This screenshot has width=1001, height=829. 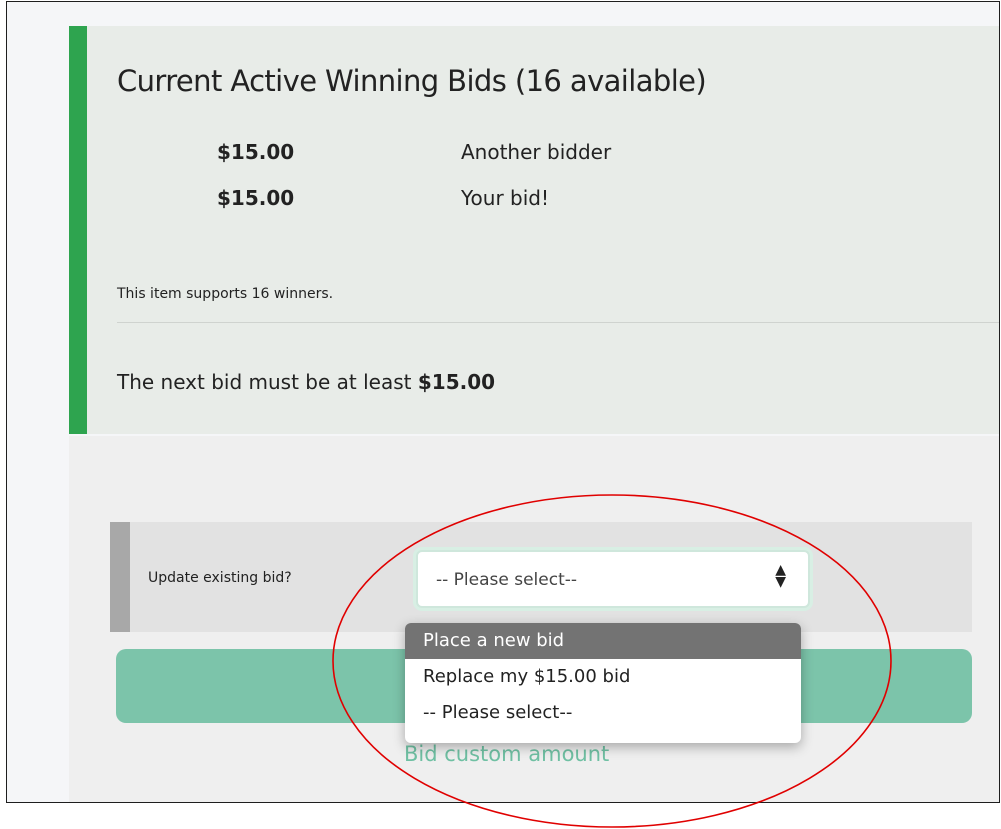 I want to click on winners-note: This item supports 16 winners., so click(x=225, y=294).